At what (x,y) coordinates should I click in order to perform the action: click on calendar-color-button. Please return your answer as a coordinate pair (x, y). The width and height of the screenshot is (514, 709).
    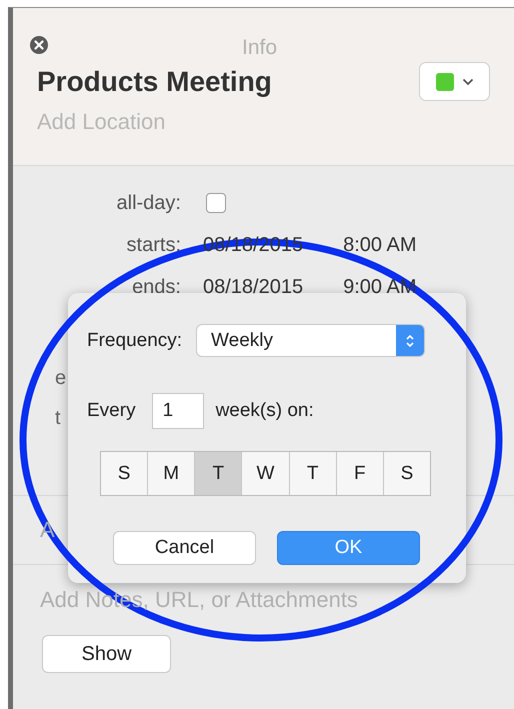
    Looking at the image, I should click on (454, 81).